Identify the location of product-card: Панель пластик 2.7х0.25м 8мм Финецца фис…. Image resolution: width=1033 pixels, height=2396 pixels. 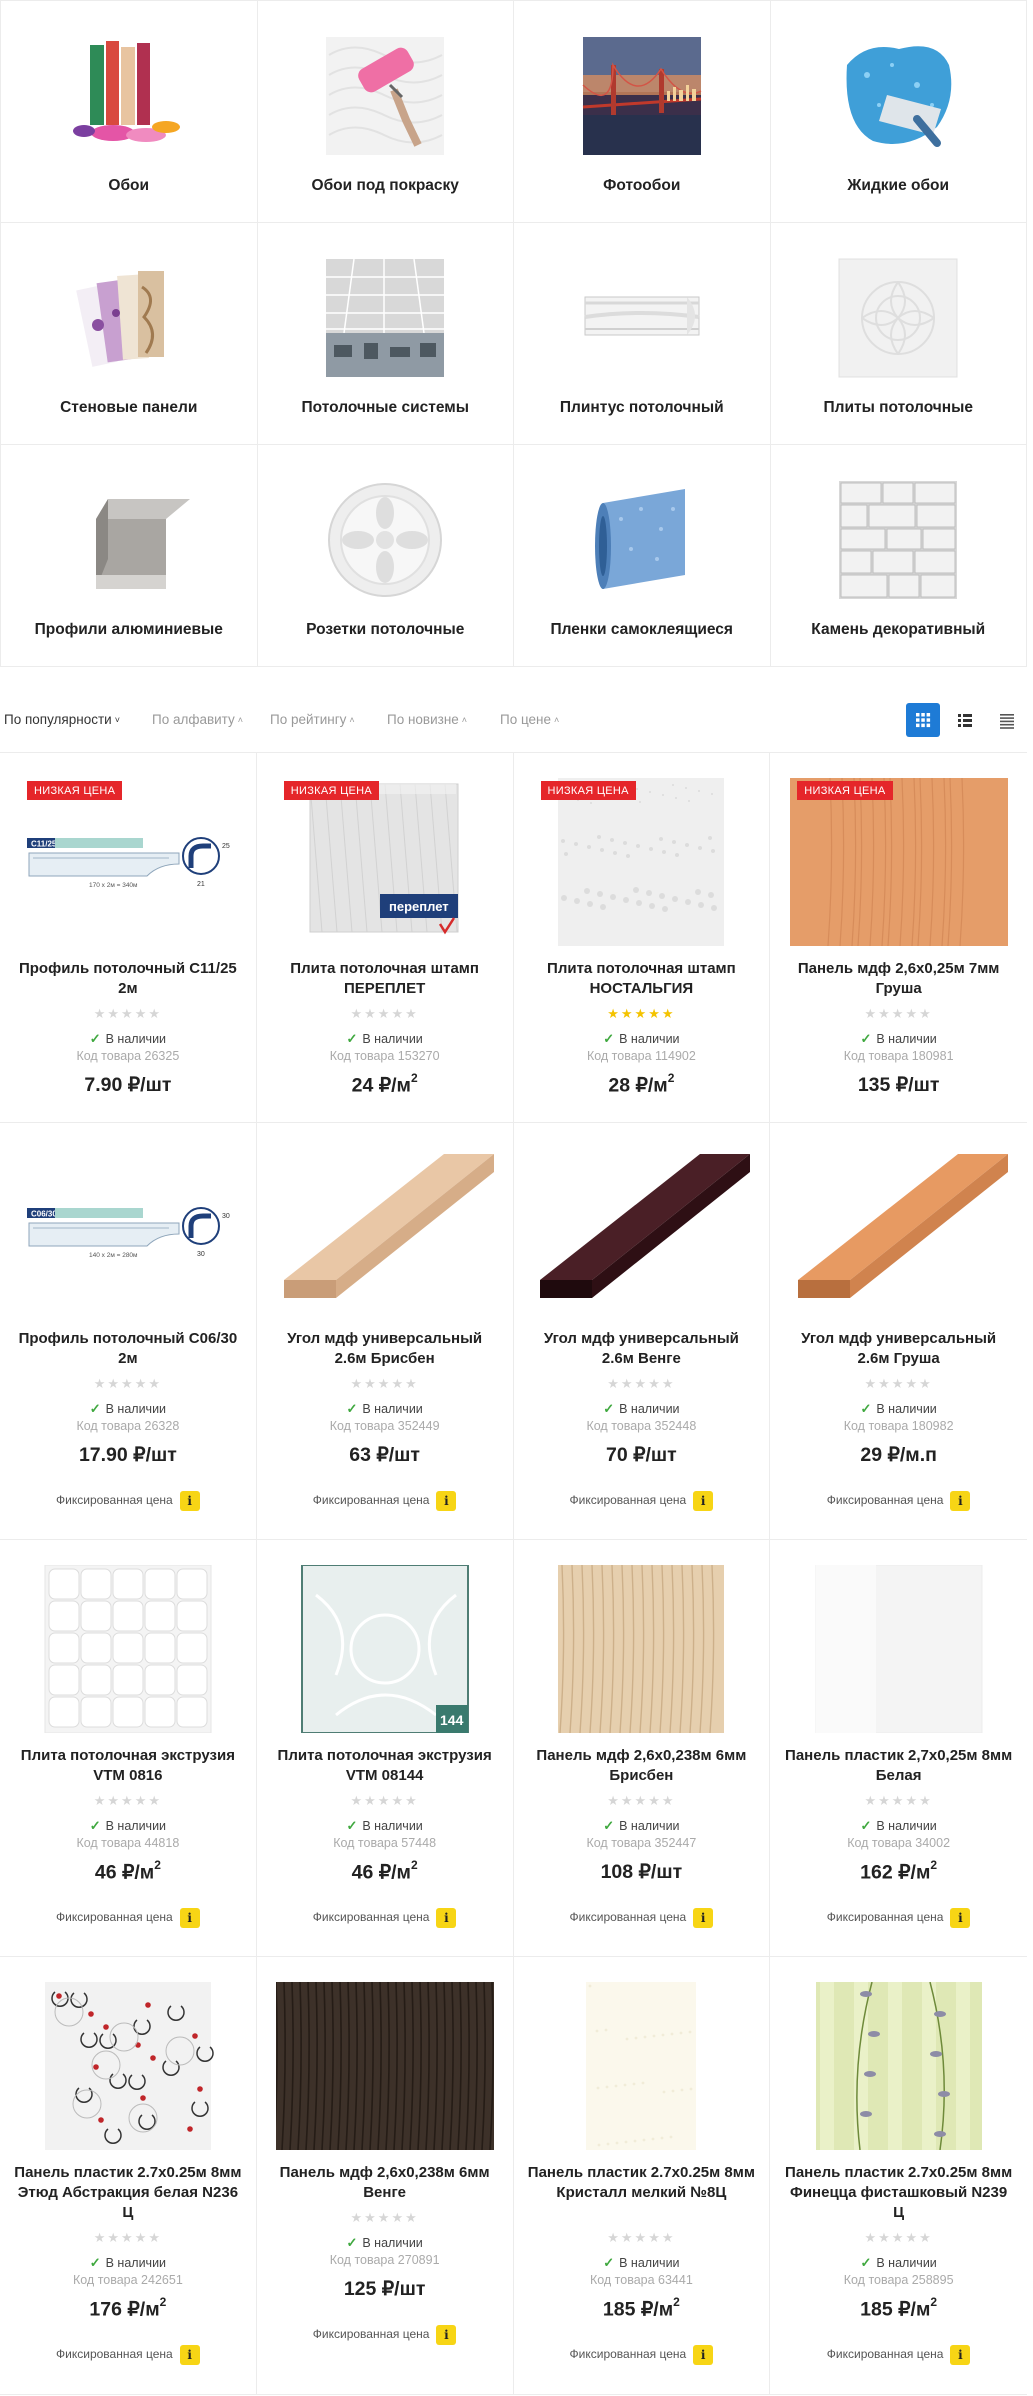
(898, 2176).